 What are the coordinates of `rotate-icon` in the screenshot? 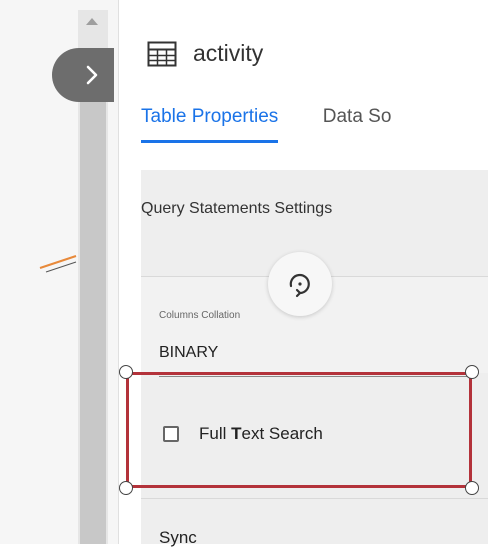 It's located at (299, 285).